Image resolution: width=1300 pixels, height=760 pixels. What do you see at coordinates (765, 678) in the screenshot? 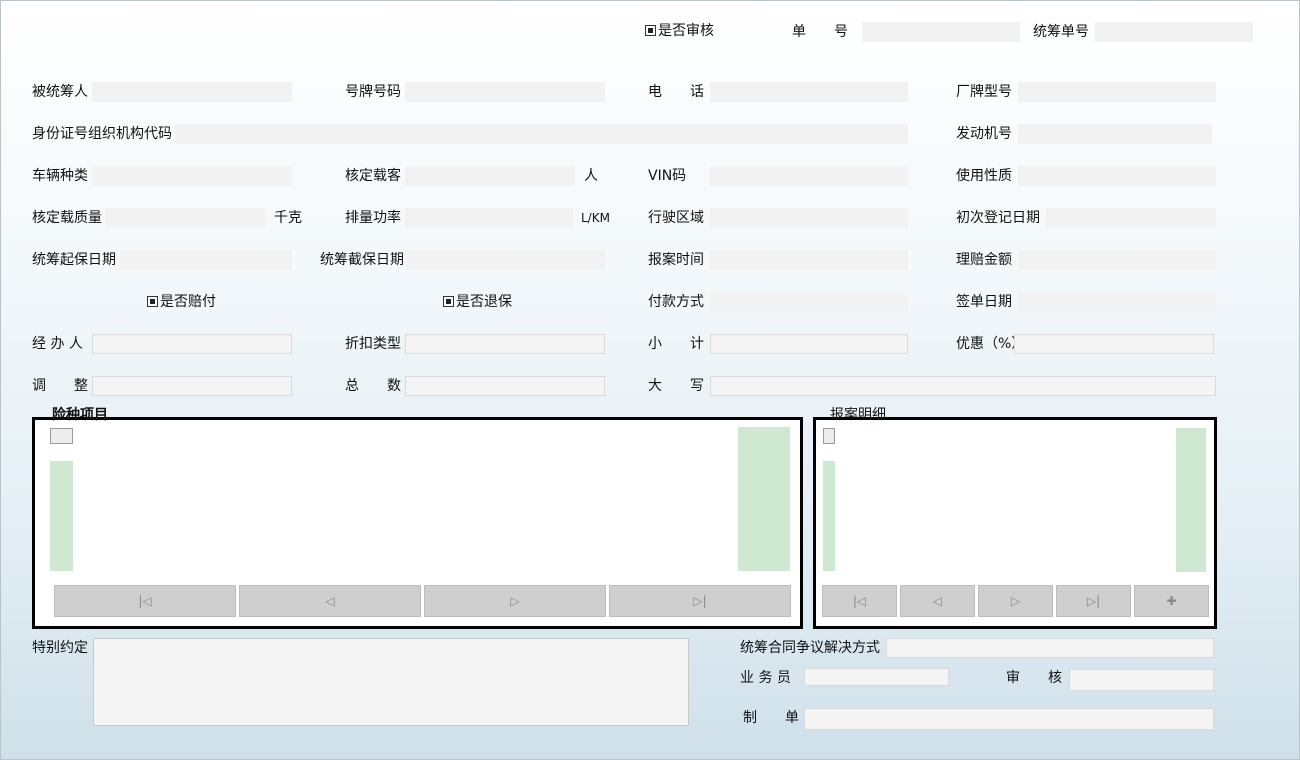
I see `salesman-label: 业 务 员` at bounding box center [765, 678].